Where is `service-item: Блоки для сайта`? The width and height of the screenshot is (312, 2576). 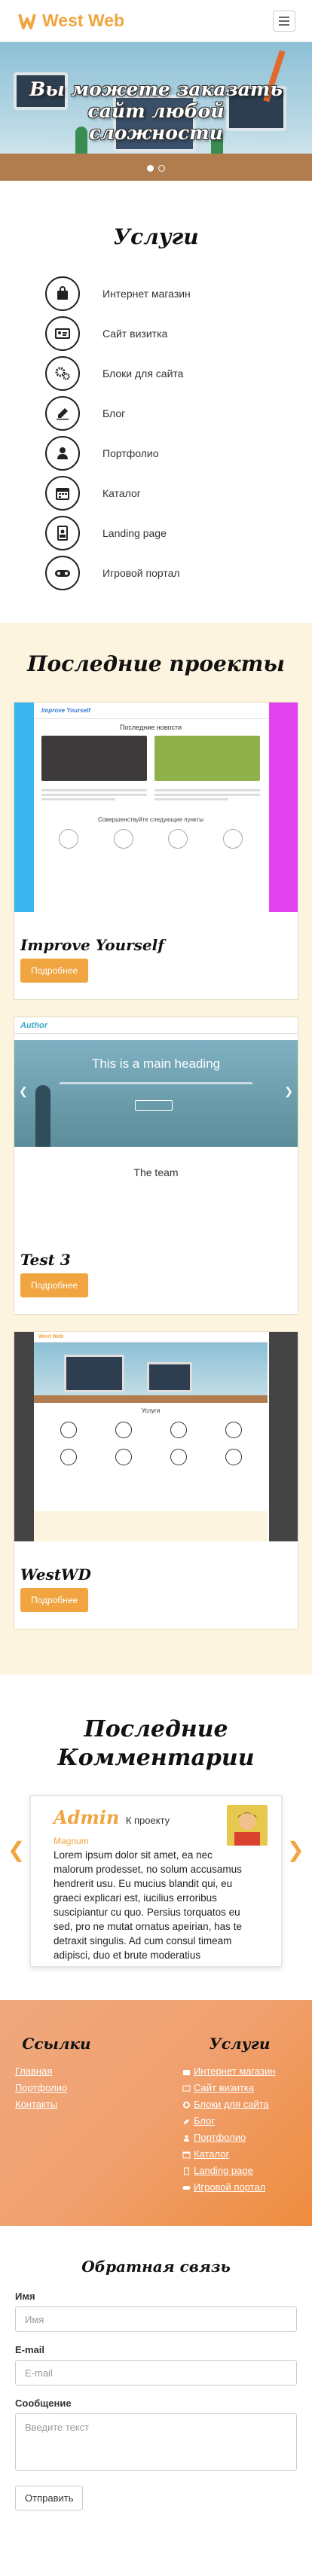
service-item: Блоки для сайта is located at coordinates (156, 373).